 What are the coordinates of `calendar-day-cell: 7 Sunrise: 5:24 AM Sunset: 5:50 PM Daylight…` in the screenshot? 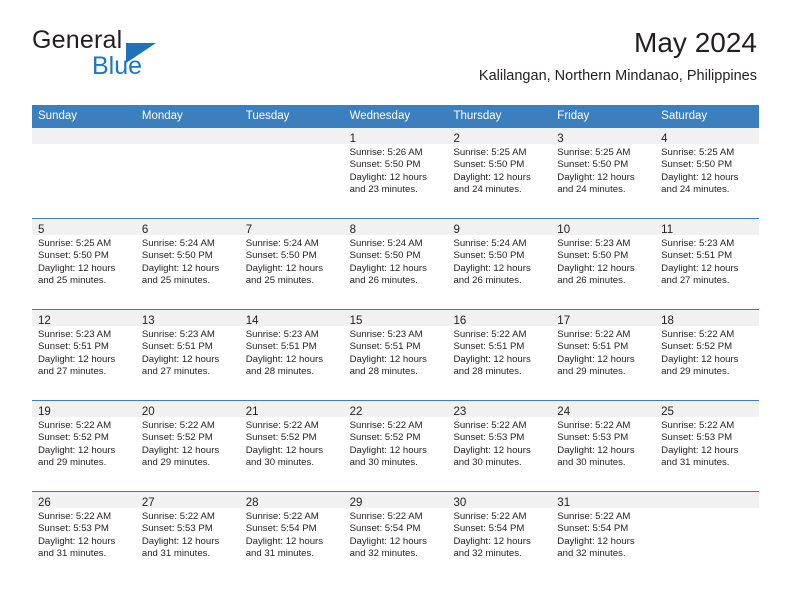 It's located at (291, 264).